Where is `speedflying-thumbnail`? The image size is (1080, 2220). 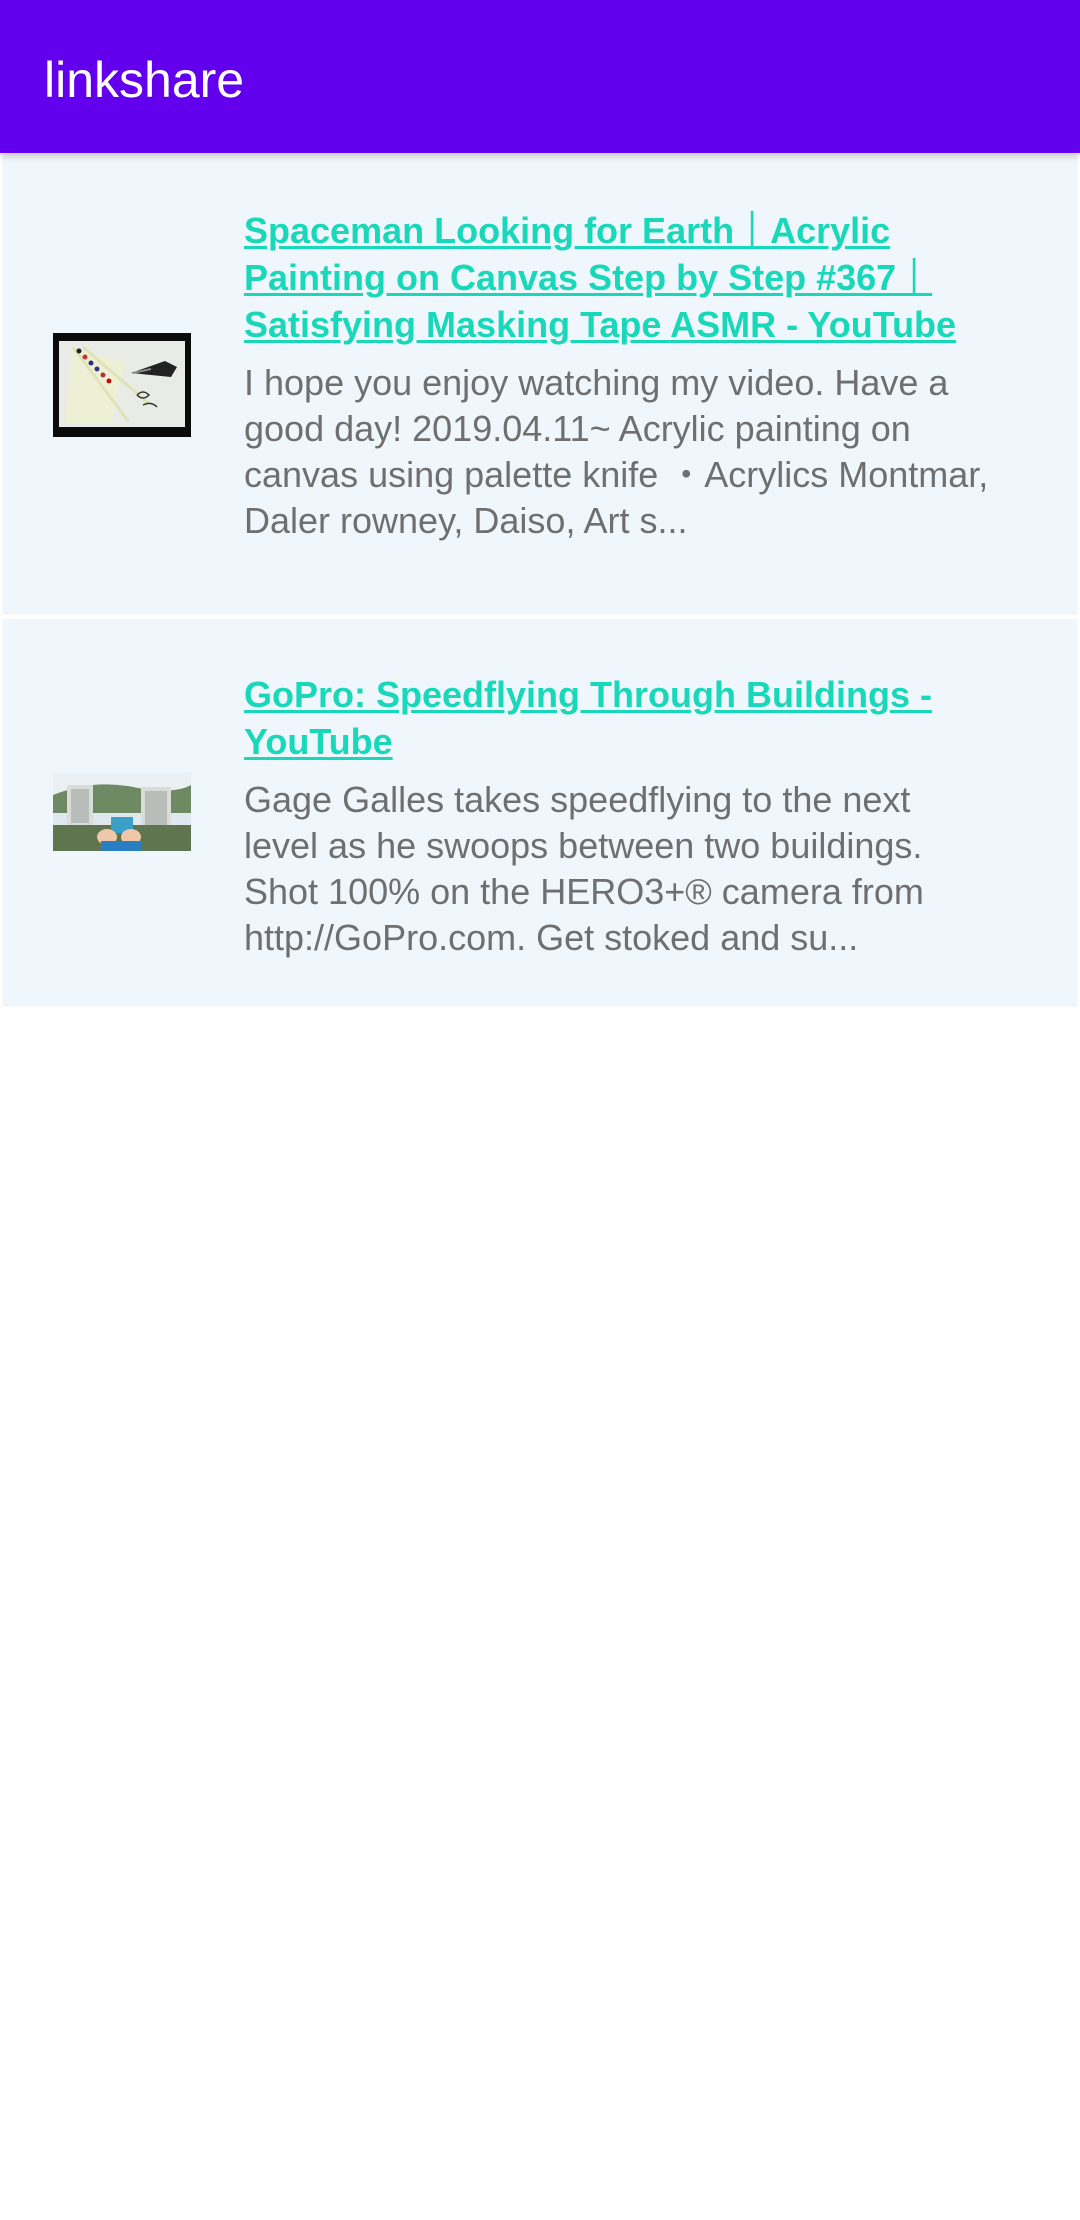
speedflying-thumbnail is located at coordinates (122, 812).